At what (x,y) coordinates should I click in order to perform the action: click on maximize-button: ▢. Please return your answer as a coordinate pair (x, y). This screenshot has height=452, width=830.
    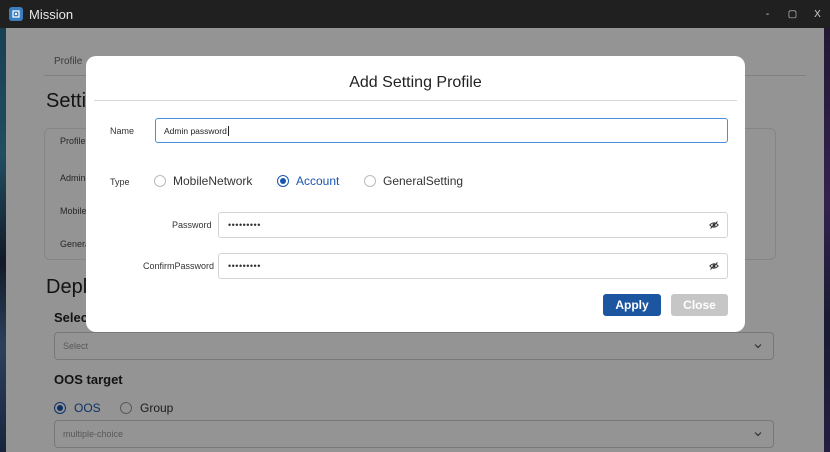
    Looking at the image, I should click on (792, 14).